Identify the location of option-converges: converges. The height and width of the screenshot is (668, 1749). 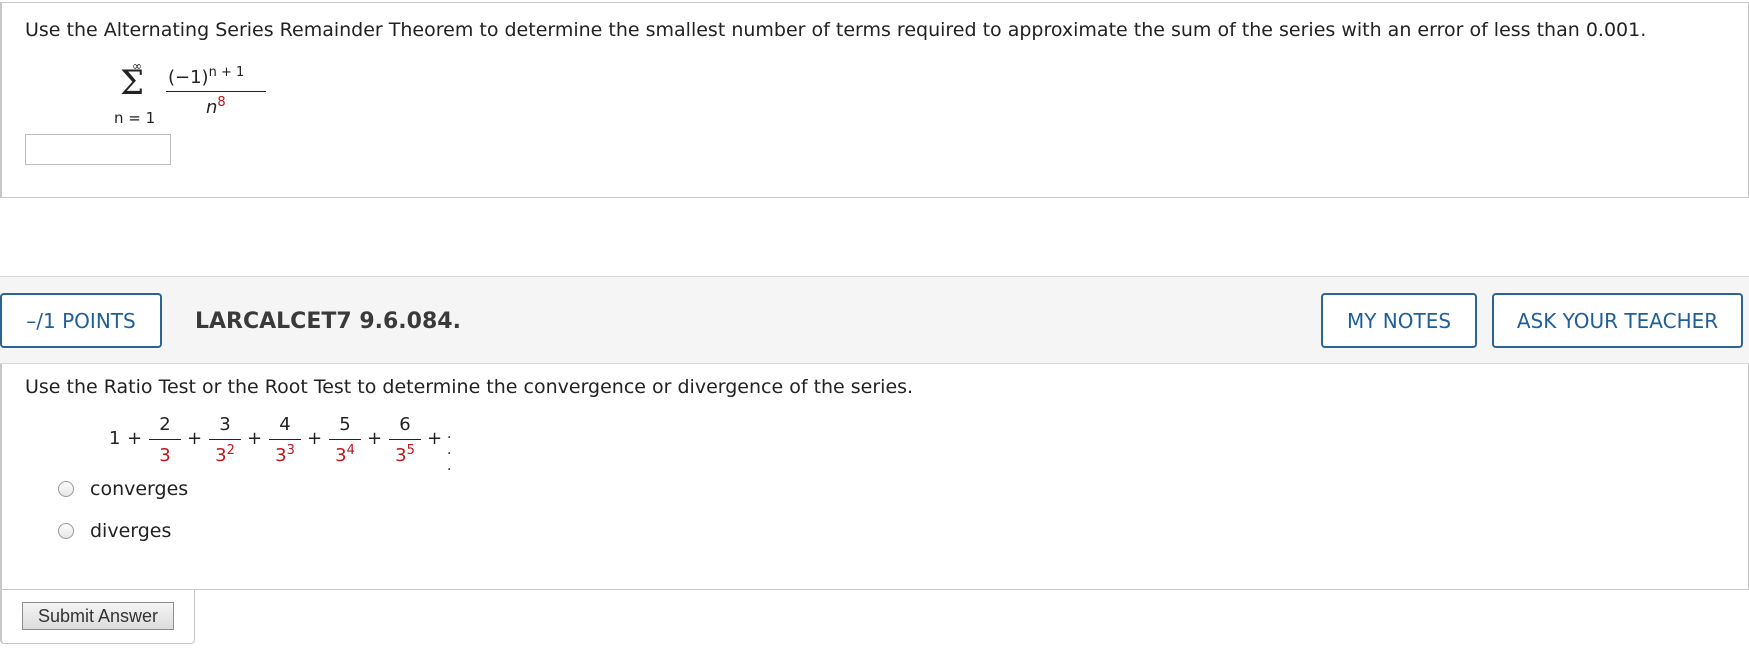
(123, 489).